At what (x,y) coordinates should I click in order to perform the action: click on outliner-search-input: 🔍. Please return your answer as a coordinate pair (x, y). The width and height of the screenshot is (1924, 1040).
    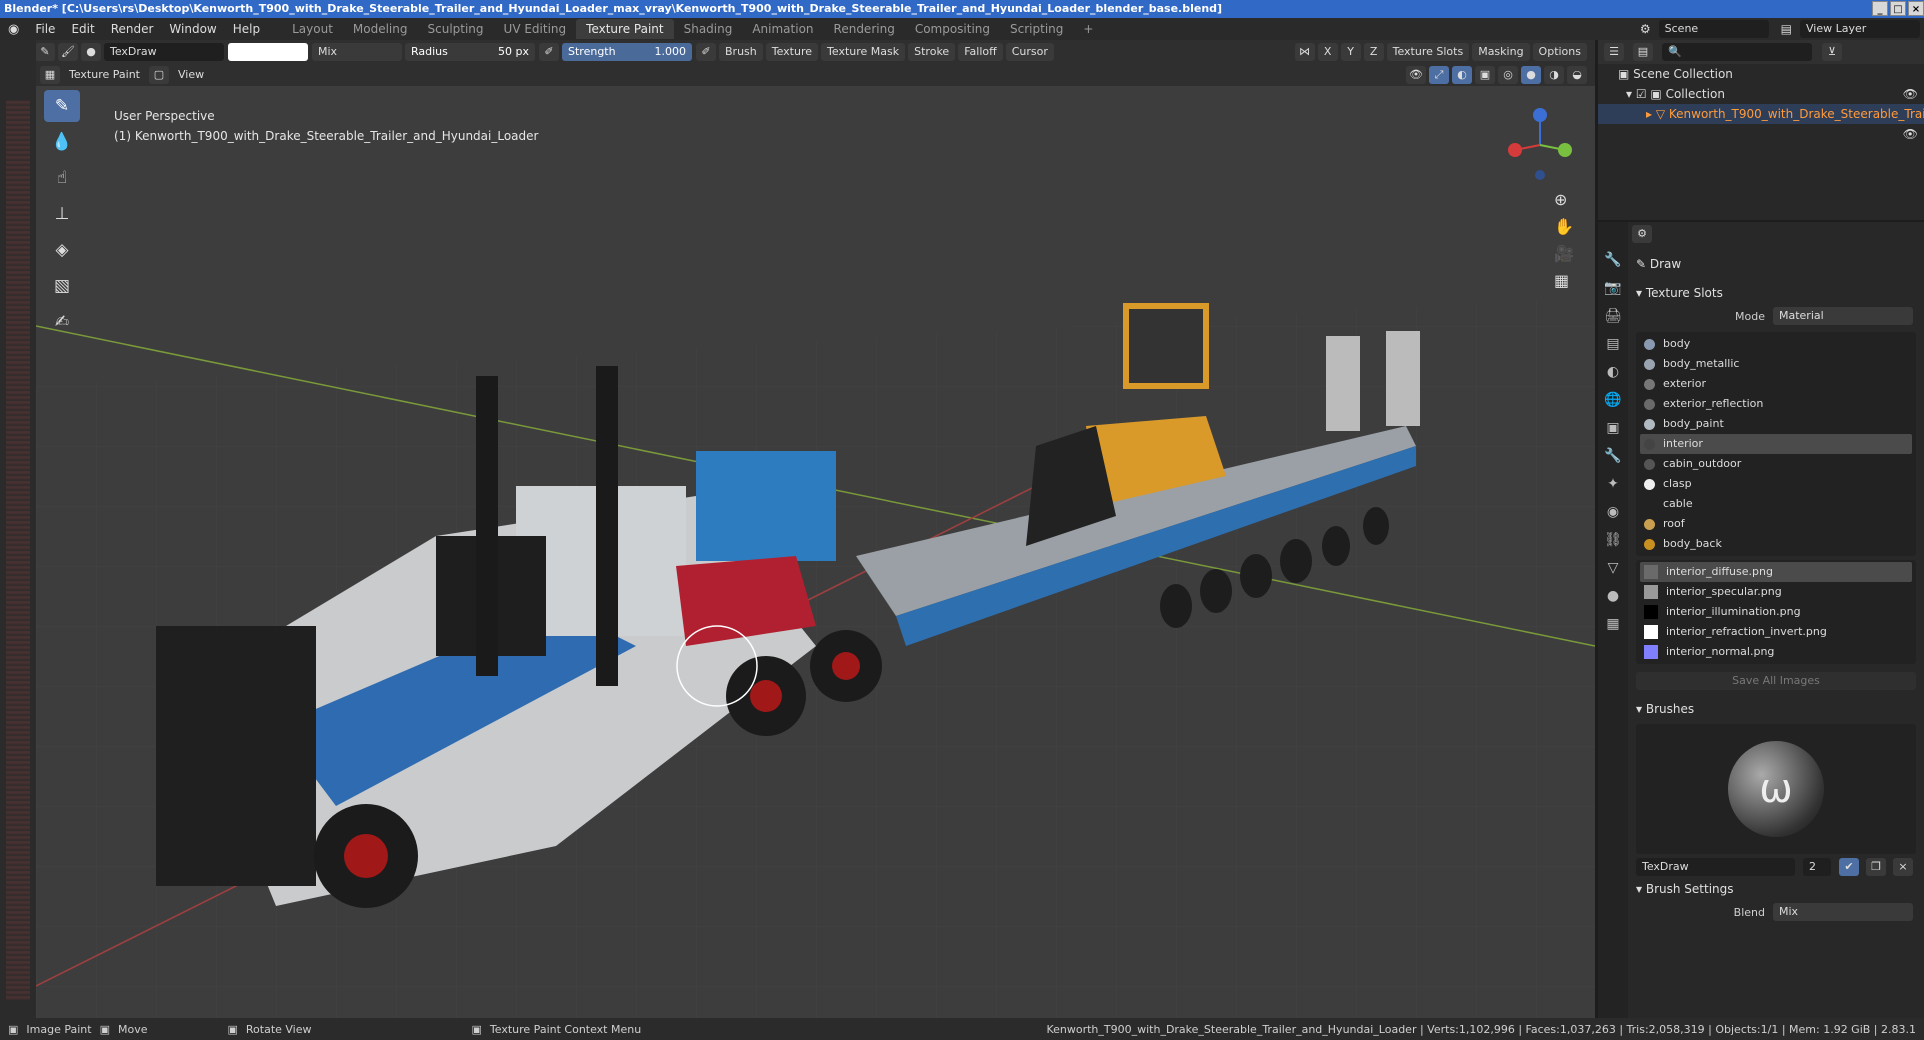
    Looking at the image, I should click on (1737, 52).